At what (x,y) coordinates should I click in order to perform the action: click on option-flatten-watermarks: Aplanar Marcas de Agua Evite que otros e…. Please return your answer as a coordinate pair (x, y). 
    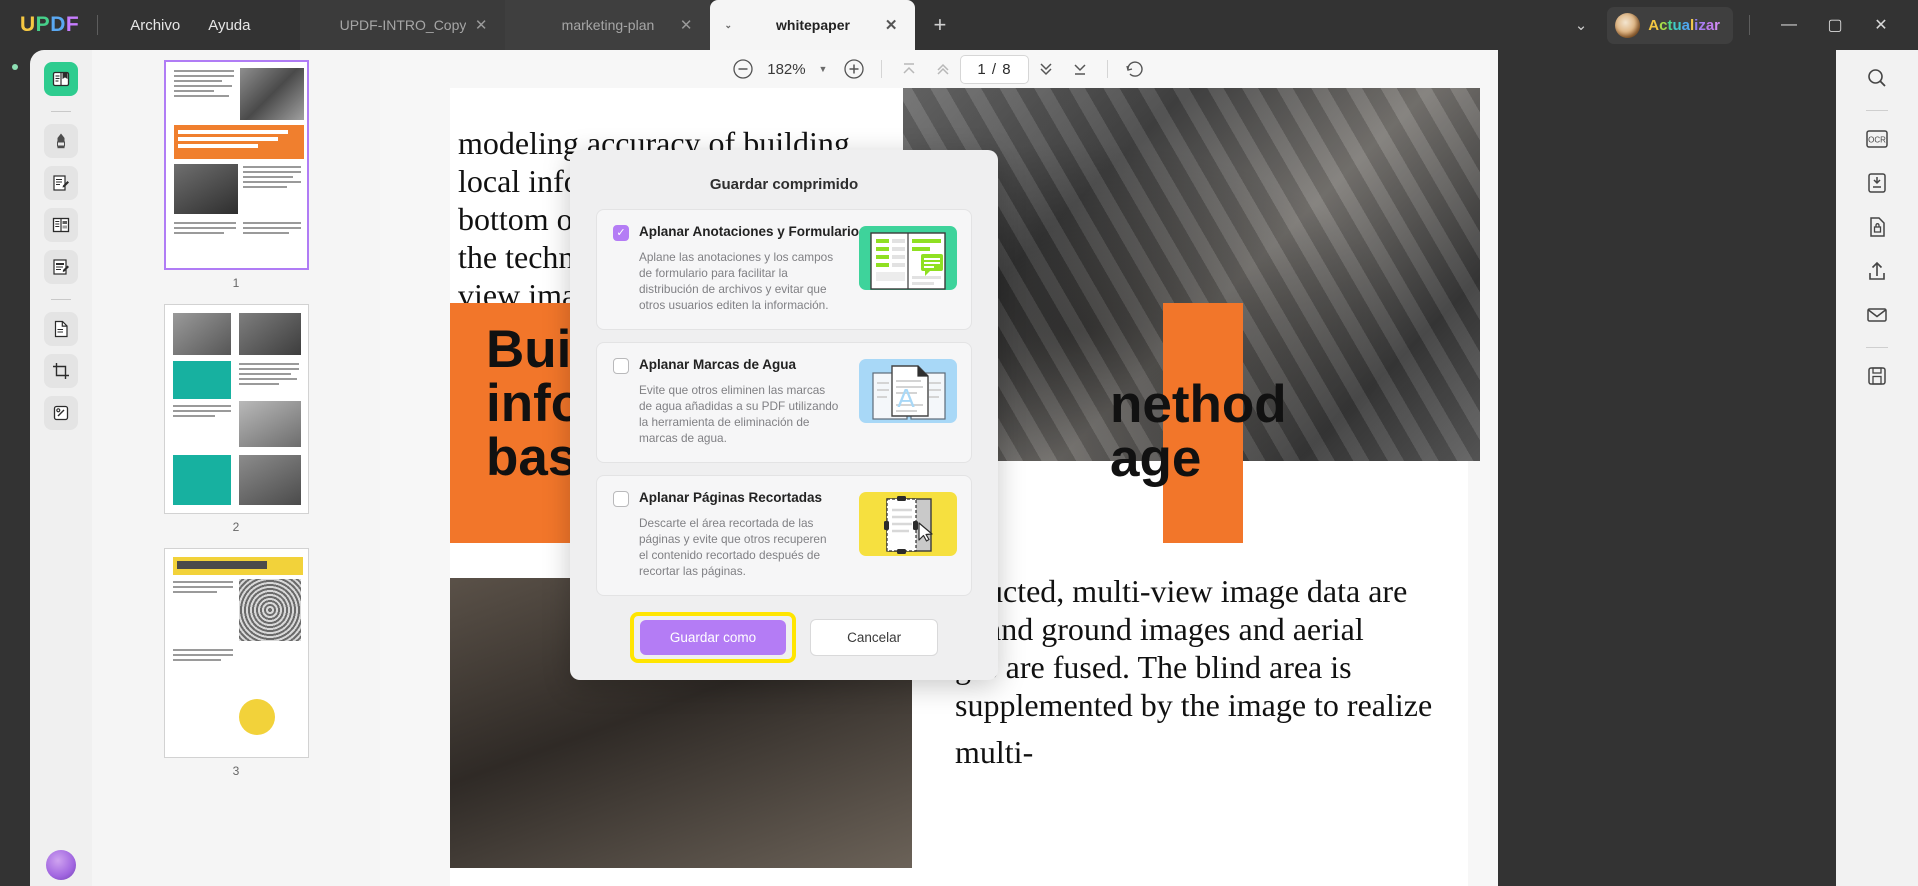
    Looking at the image, I should click on (784, 402).